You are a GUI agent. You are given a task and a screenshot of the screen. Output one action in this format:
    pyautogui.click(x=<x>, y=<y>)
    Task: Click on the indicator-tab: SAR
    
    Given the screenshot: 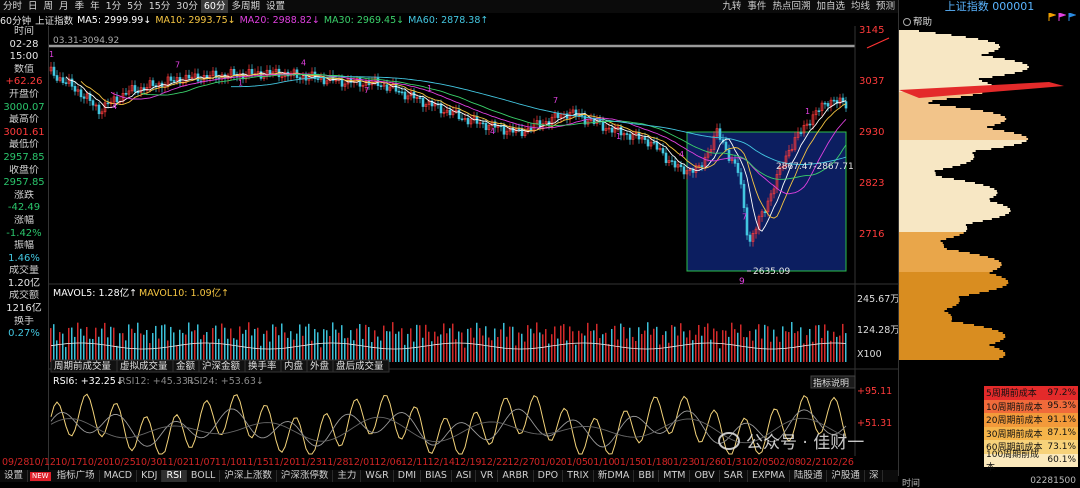 What is the action you would take?
    pyautogui.click(x=734, y=476)
    